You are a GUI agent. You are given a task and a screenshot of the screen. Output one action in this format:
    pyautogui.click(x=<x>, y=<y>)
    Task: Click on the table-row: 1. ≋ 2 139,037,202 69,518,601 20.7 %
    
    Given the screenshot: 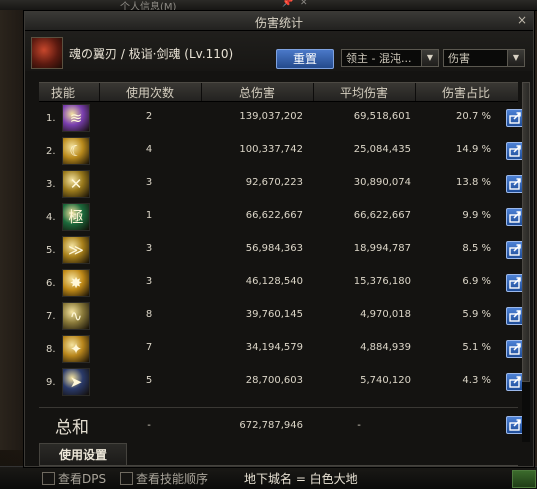 What is the action you would take?
    pyautogui.click(x=281, y=118)
    